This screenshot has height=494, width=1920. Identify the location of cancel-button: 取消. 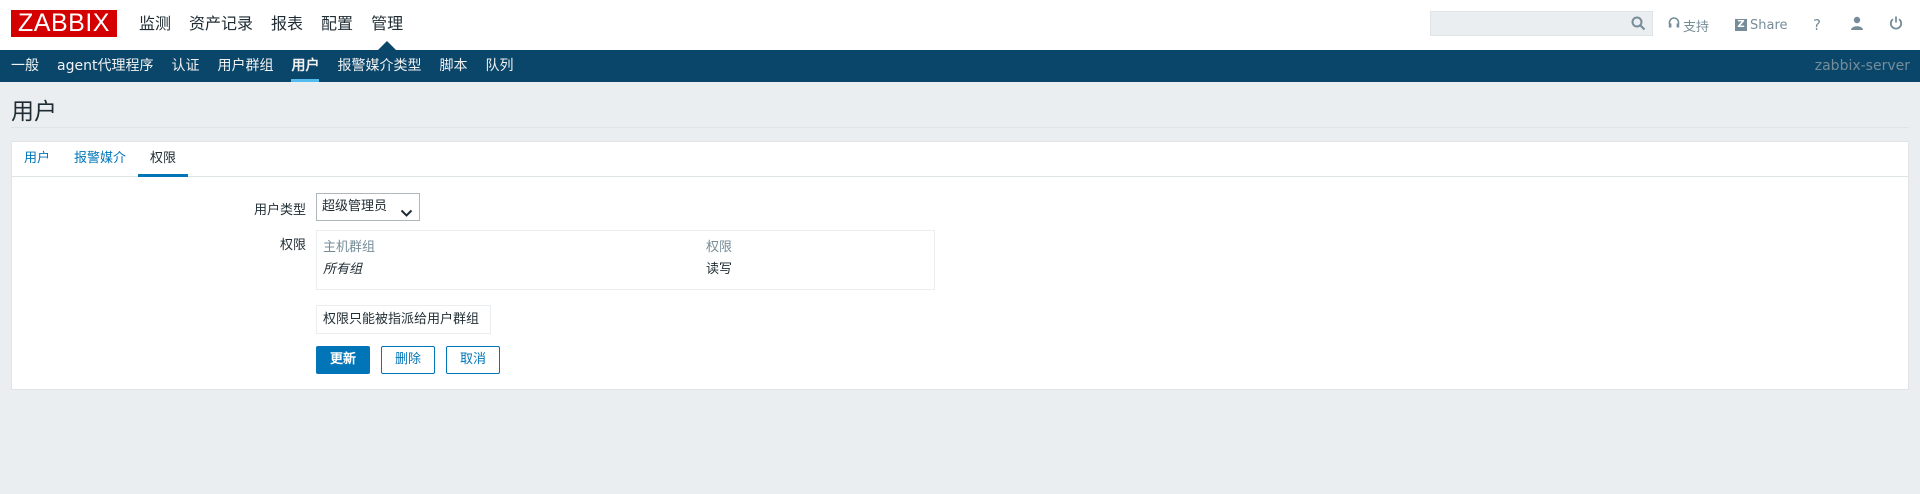
(473, 360).